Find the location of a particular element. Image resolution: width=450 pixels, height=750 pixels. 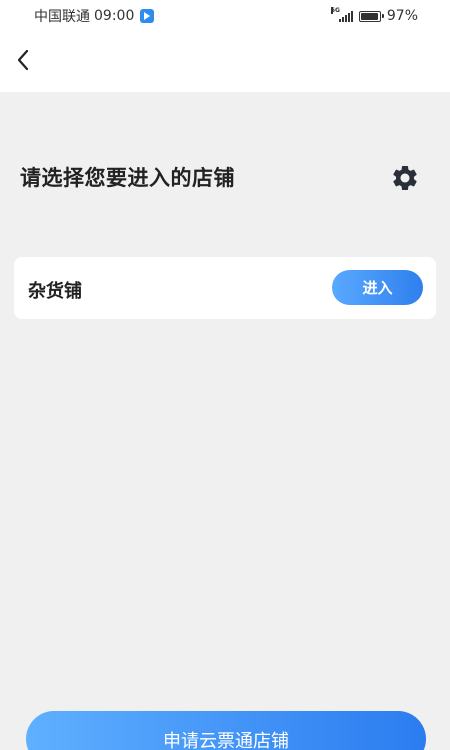

status-left: 中国联通 09:00 is located at coordinates (94, 16).